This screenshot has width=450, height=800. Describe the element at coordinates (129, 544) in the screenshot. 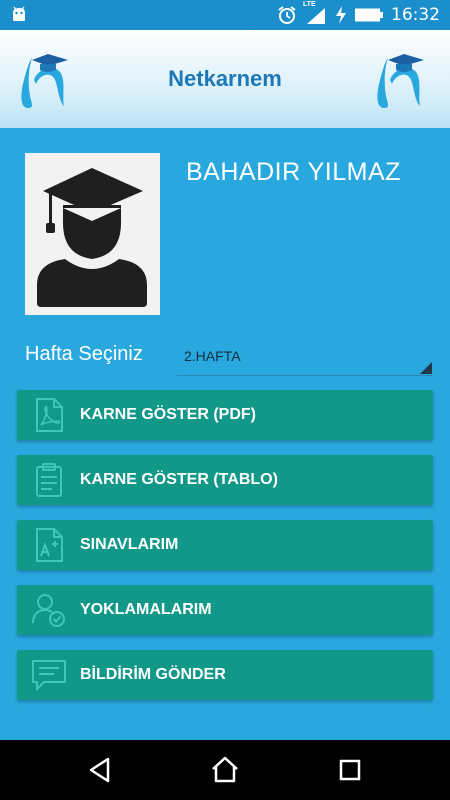

I see `menu-label: SINAVLARIM` at that location.